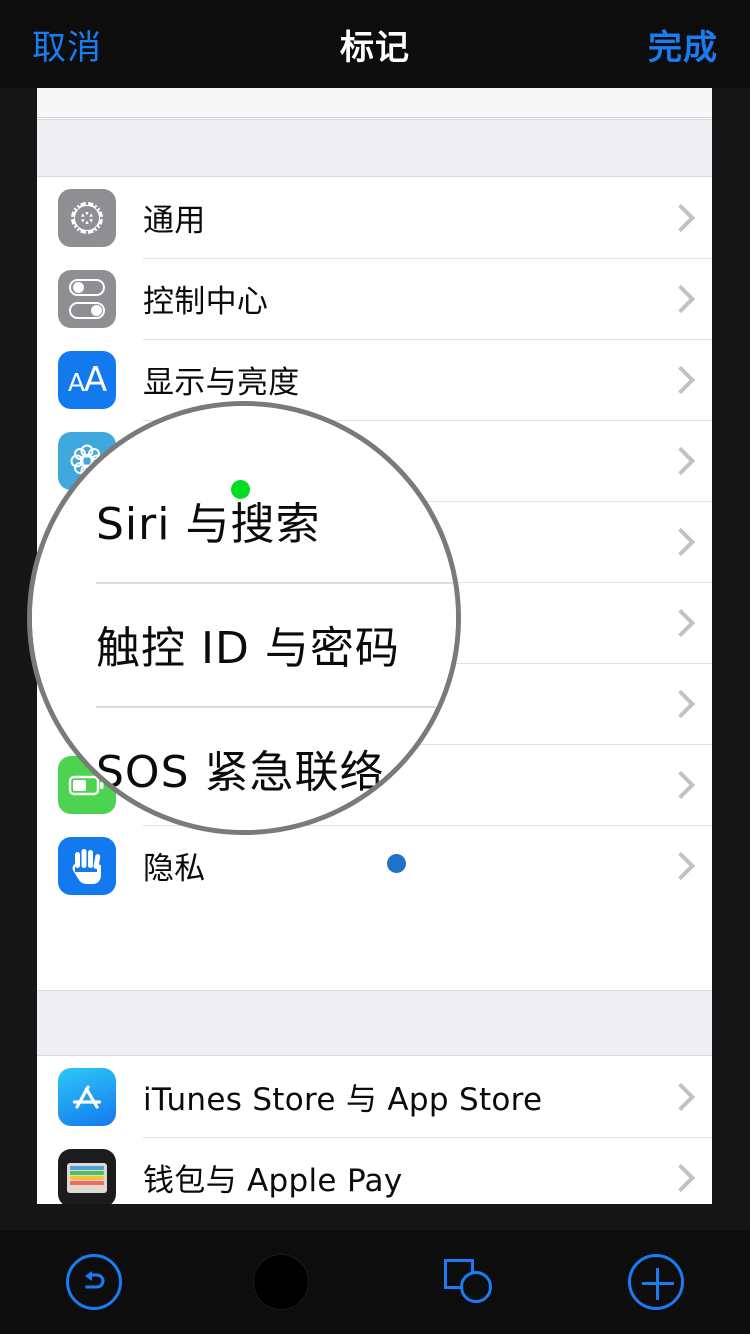 The width and height of the screenshot is (750, 1334). What do you see at coordinates (273, 1181) in the screenshot?
I see `settings-row-label: 钱包与 Apple Pay` at bounding box center [273, 1181].